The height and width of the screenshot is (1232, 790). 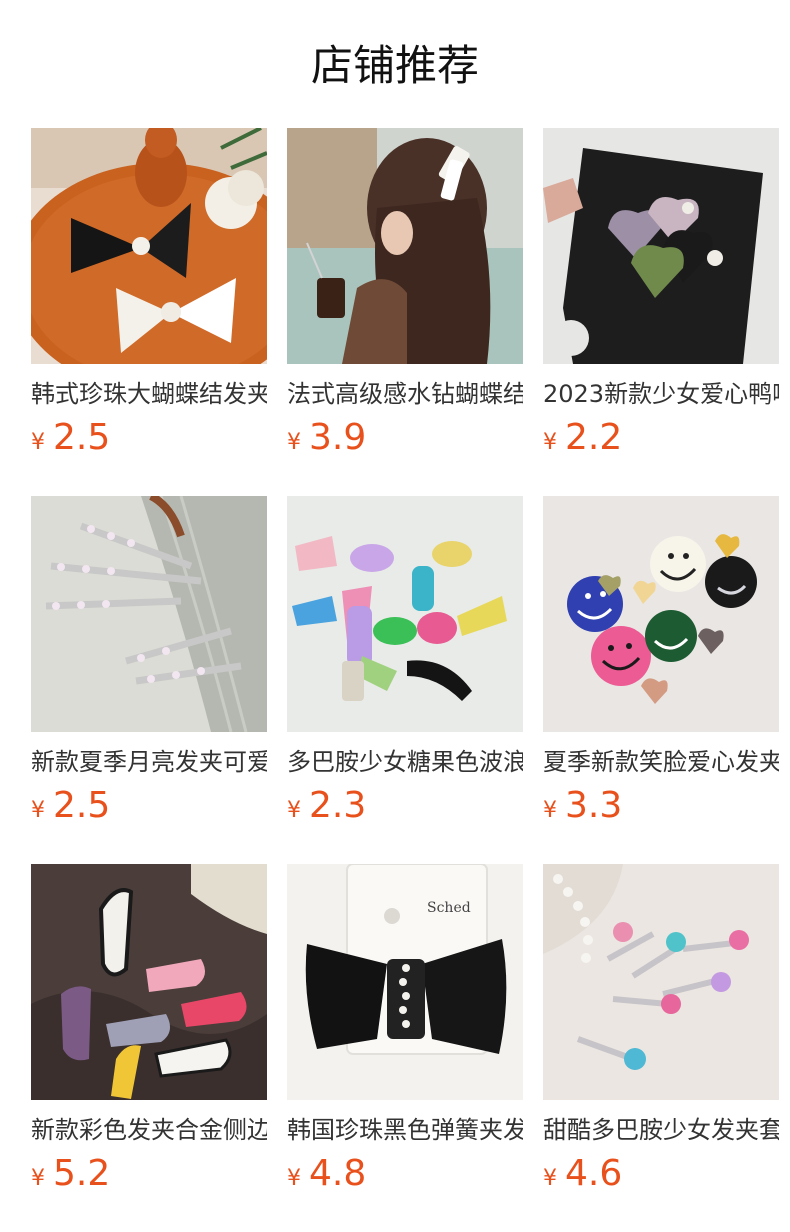 I want to click on price-value: 2.2, so click(x=594, y=437).